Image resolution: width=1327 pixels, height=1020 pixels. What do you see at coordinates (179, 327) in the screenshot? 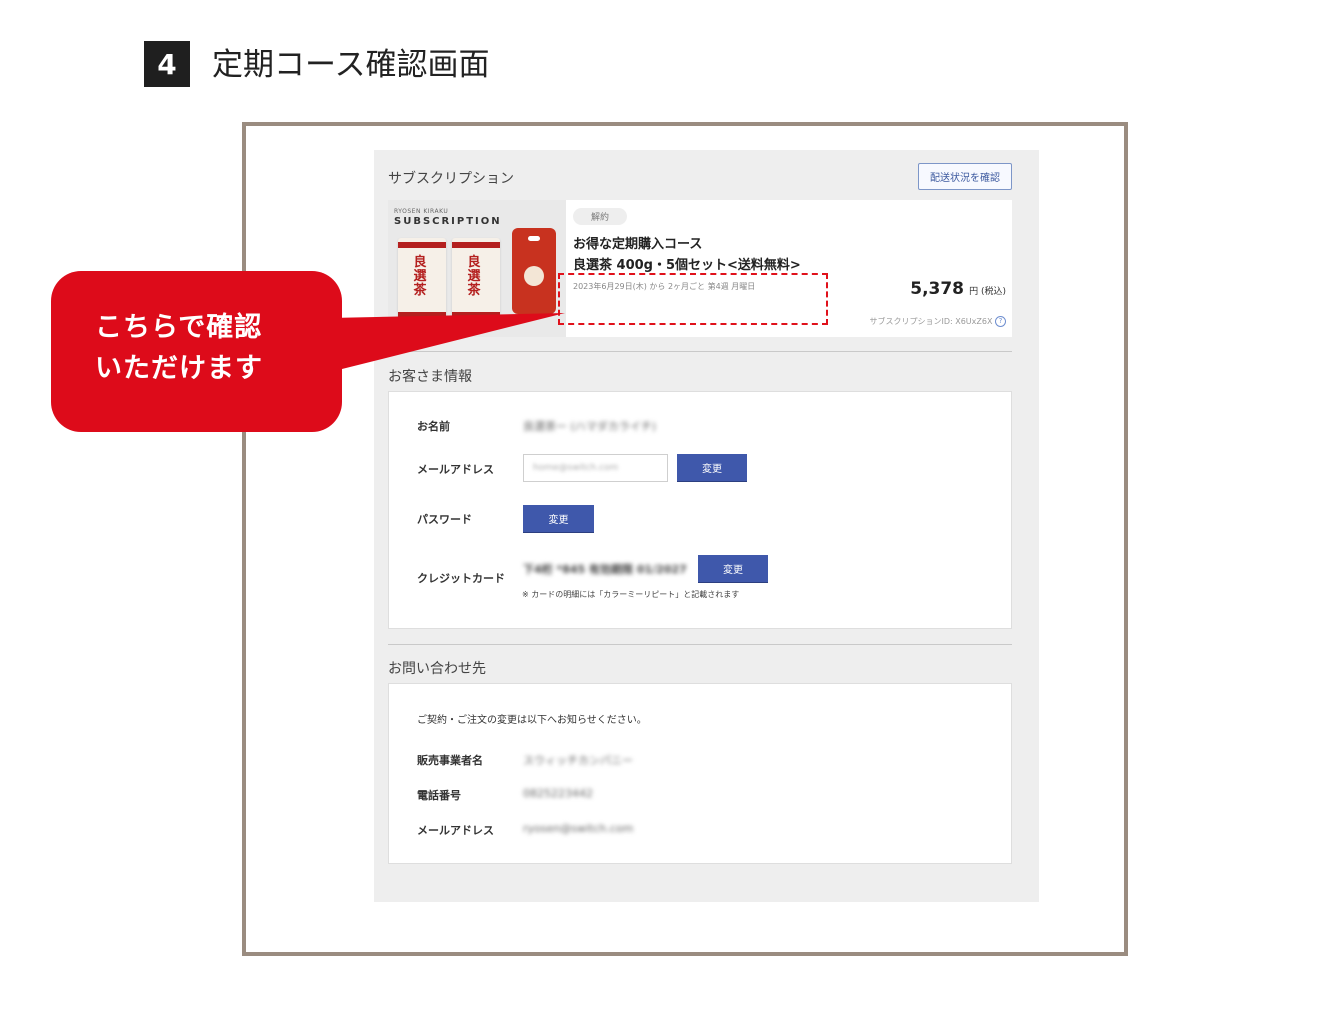
I see `callout-line-1: こちらで確認` at bounding box center [179, 327].